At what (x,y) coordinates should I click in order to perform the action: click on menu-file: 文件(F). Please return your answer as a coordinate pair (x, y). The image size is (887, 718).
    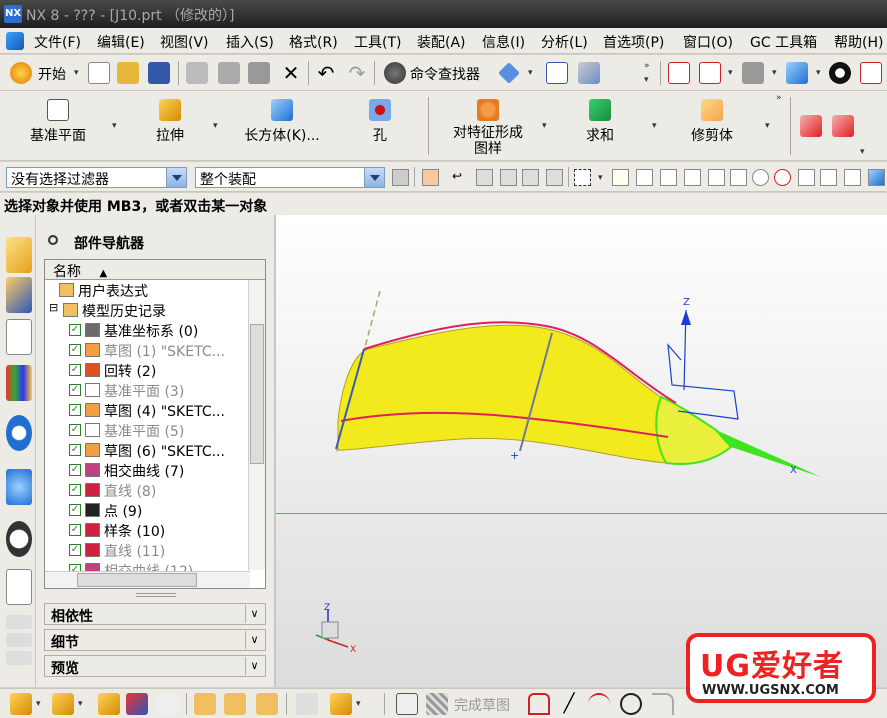
    Looking at the image, I should click on (57, 42).